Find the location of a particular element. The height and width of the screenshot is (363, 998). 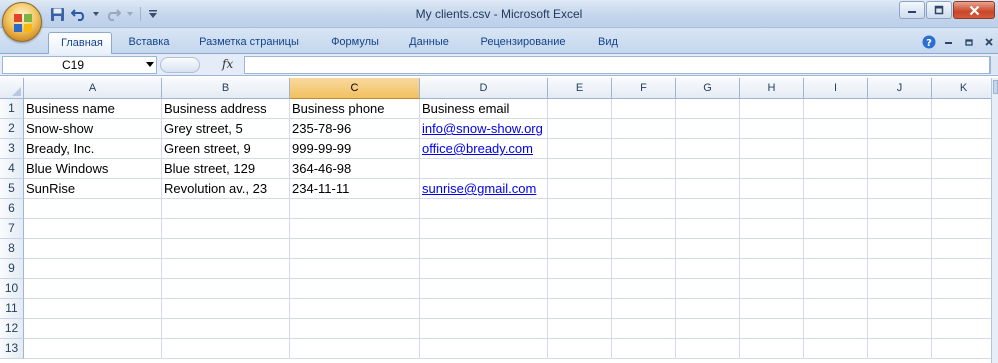

row-header-1: 1 is located at coordinates (12, 109).